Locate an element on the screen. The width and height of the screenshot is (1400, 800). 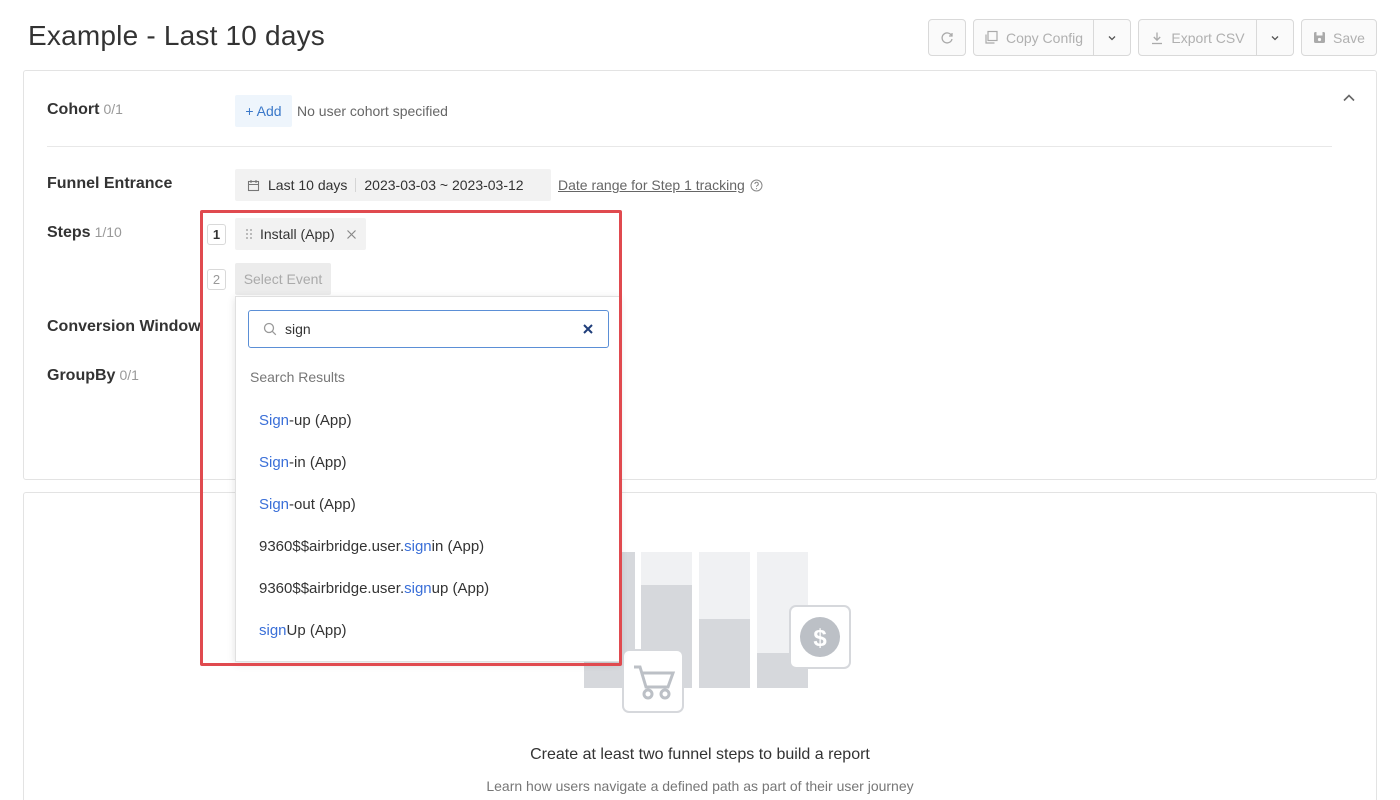
conversion-window-label: Conversion Window is located at coordinates (124, 326).